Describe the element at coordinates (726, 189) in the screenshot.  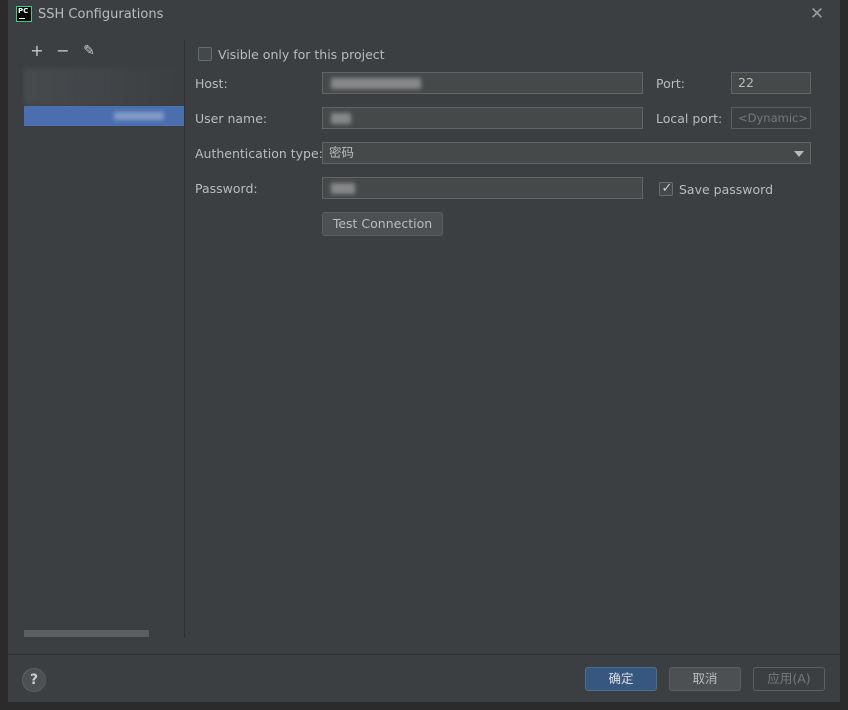
I see `save-password-label: Save password` at that location.